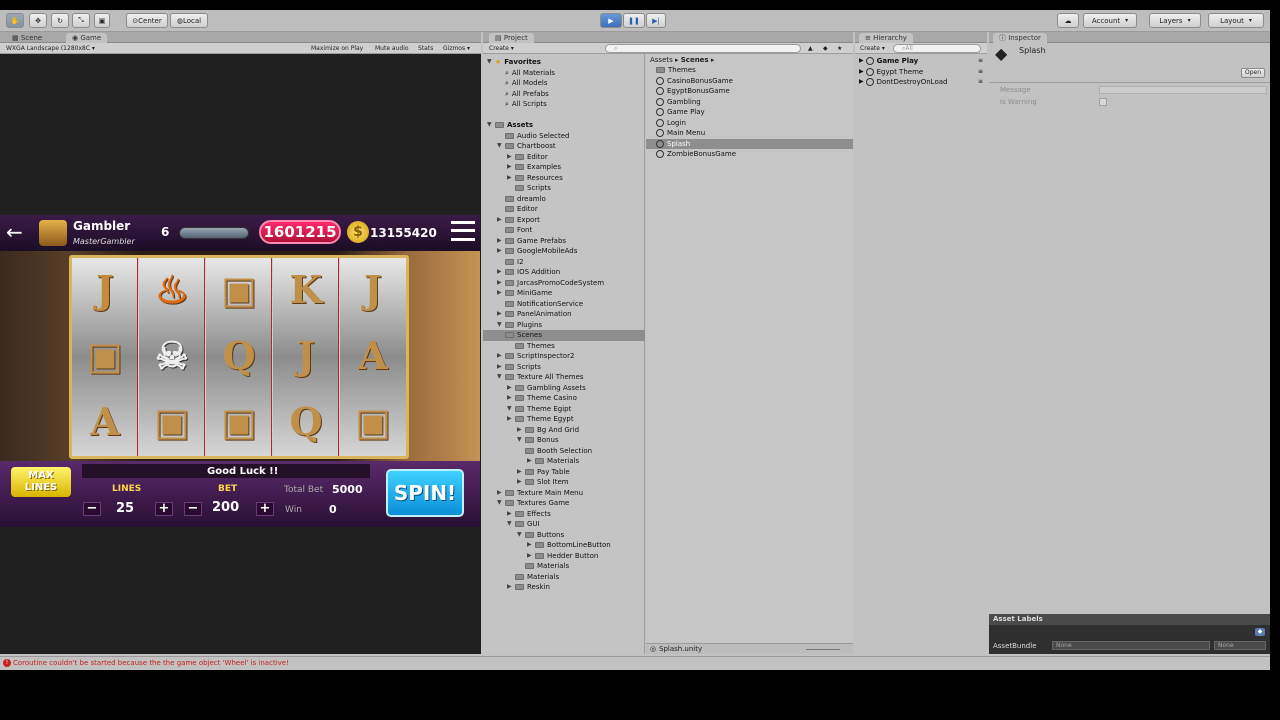  What do you see at coordinates (539, 409) in the screenshot?
I see `folder-item: ▼ Theme Egipt` at bounding box center [539, 409].